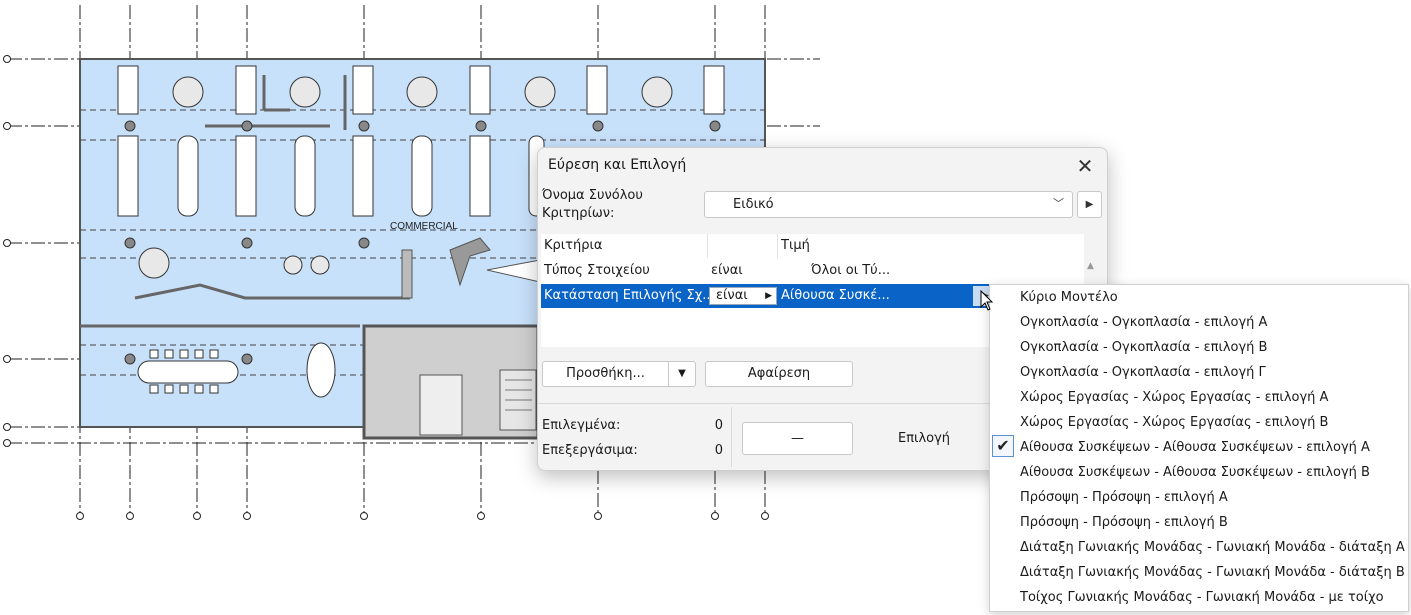 This screenshot has height=615, width=1411. What do you see at coordinates (1090, 266) in the screenshot?
I see `scroll-up-icon: ▲` at bounding box center [1090, 266].